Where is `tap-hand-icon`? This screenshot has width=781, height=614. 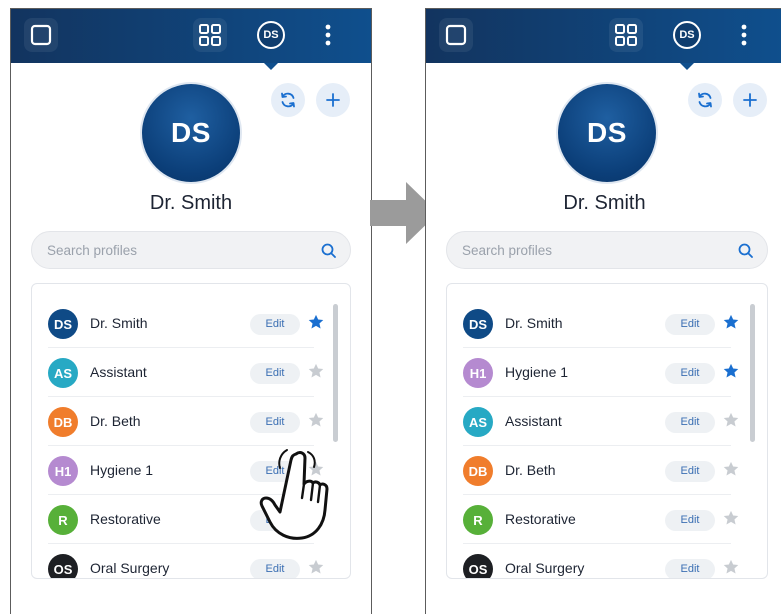
tap-hand-icon is located at coordinates (294, 494).